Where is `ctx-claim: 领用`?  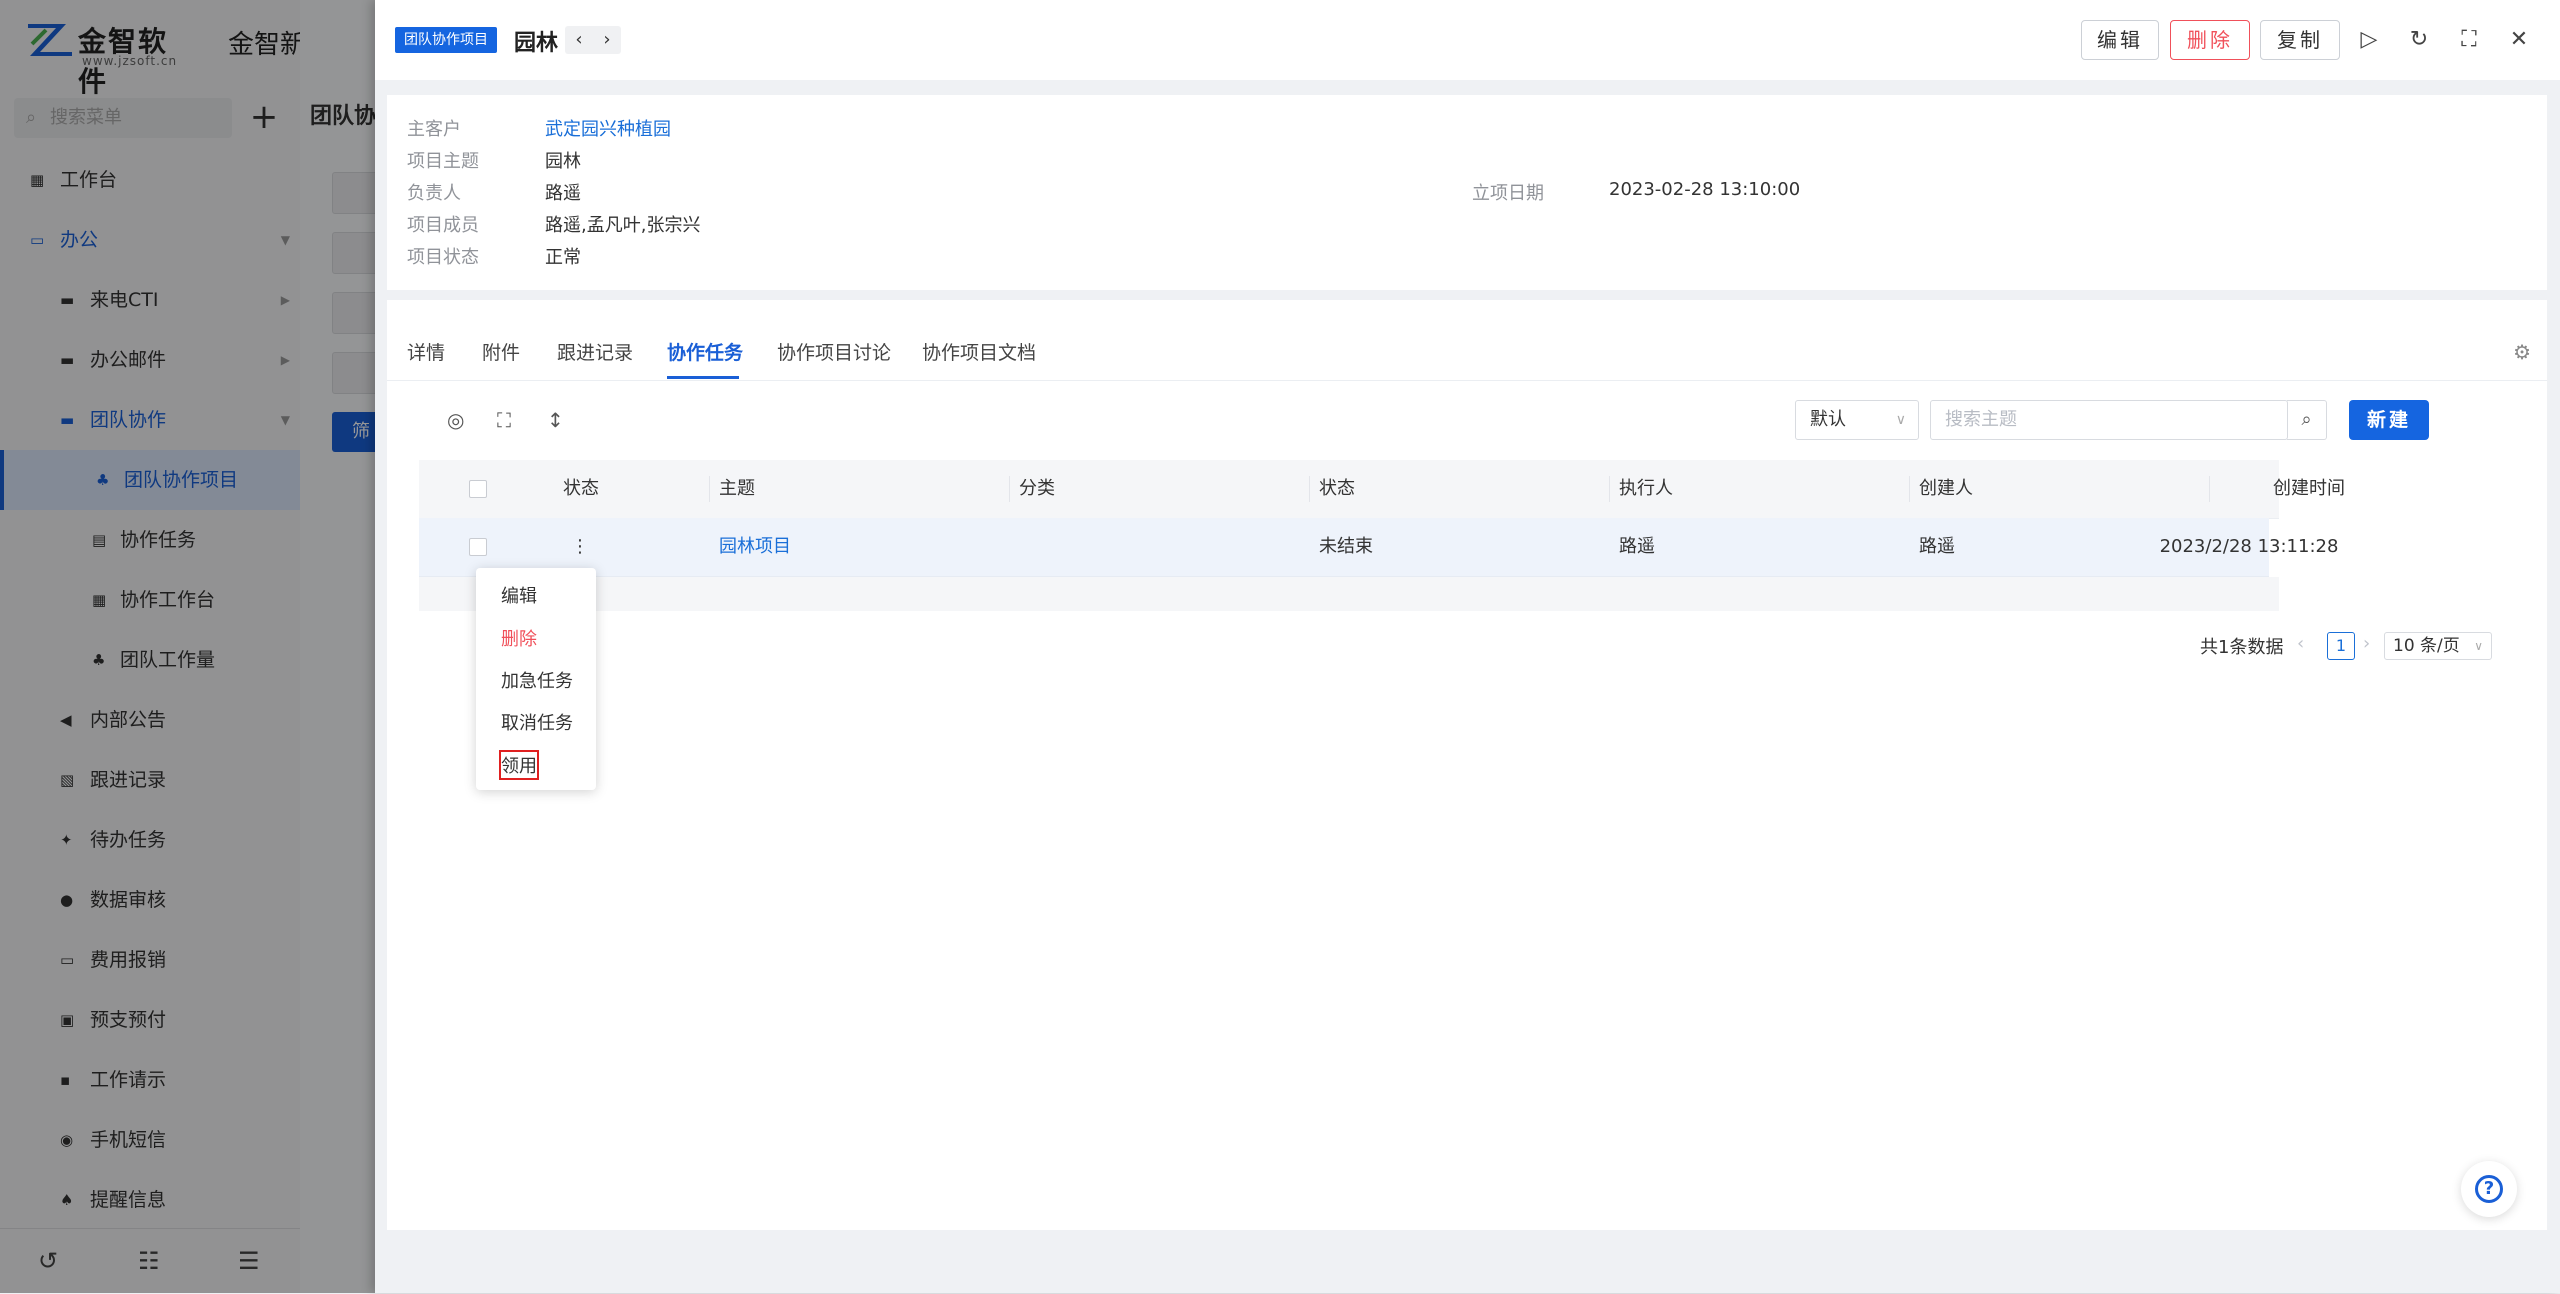
ctx-claim: 领用 is located at coordinates (519, 765).